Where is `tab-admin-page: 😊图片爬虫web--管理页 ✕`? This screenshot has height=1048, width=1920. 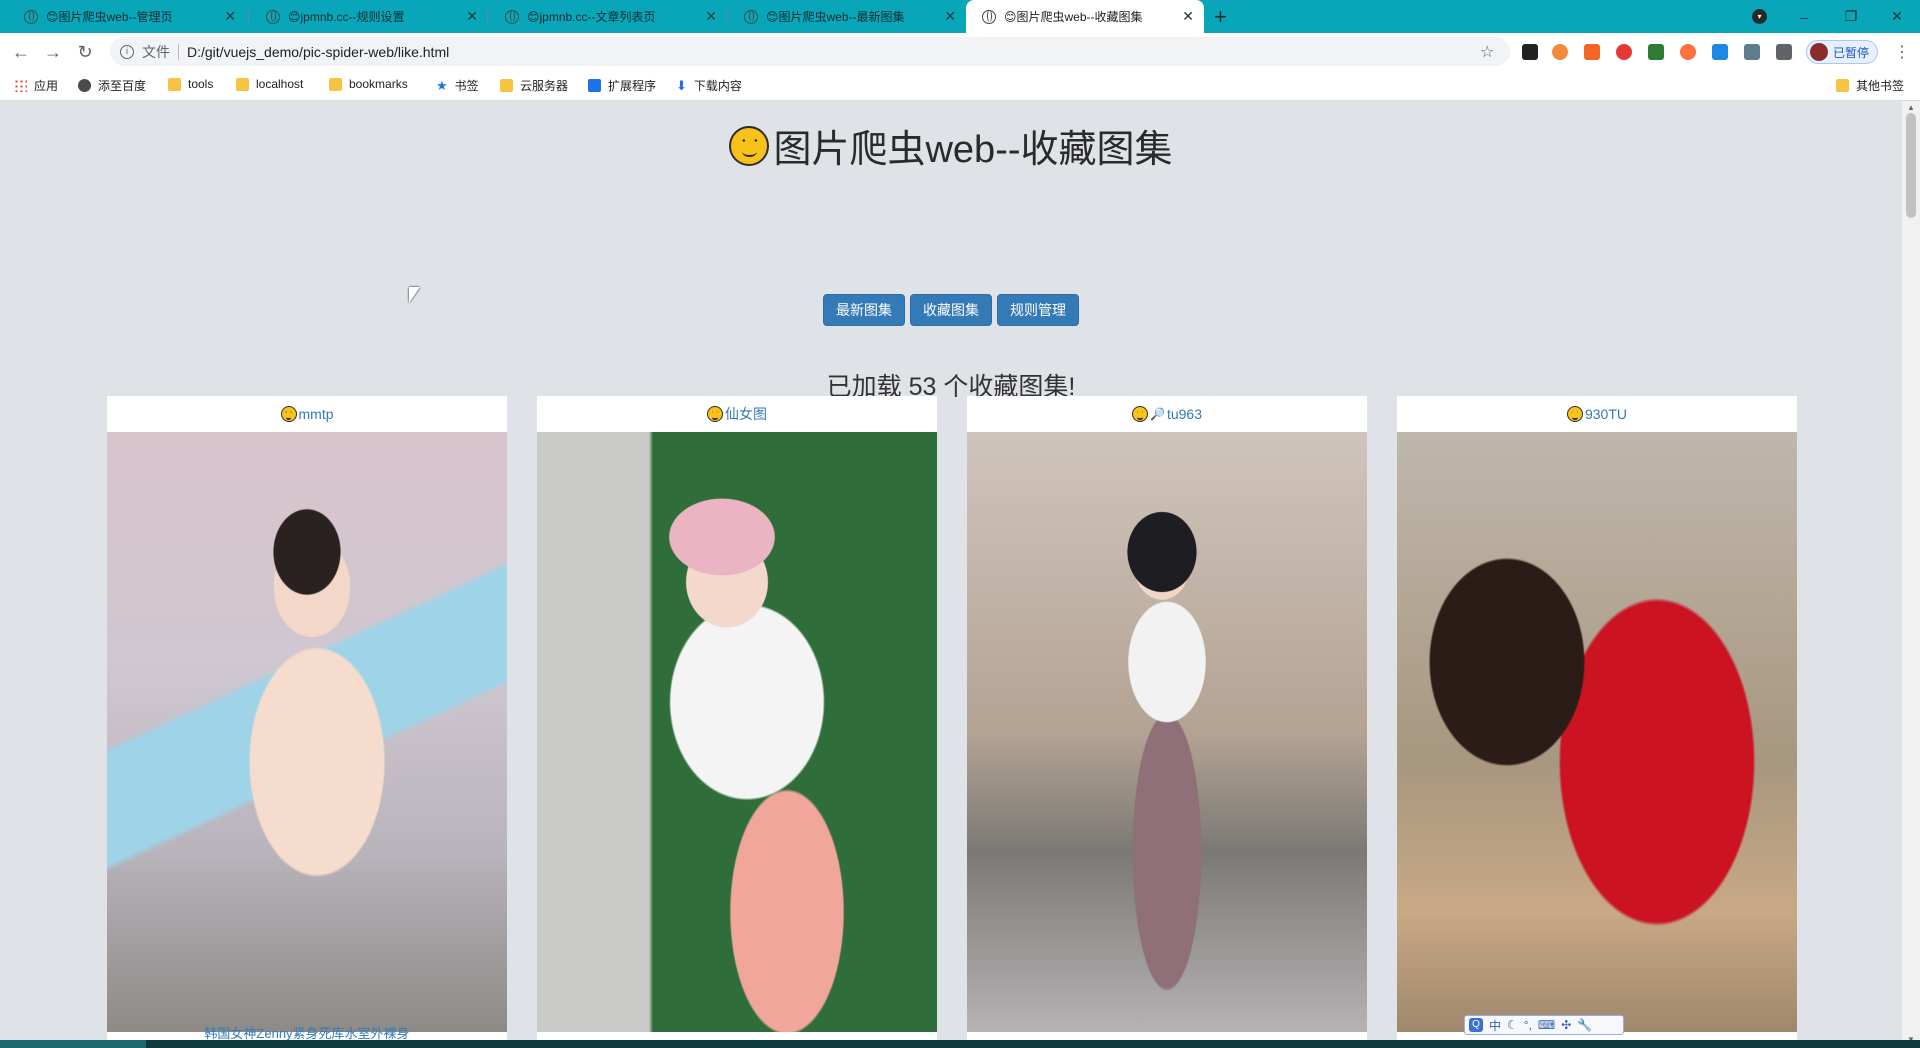 tab-admin-page: 😊图片爬虫web--管理页 ✕ is located at coordinates (127, 16).